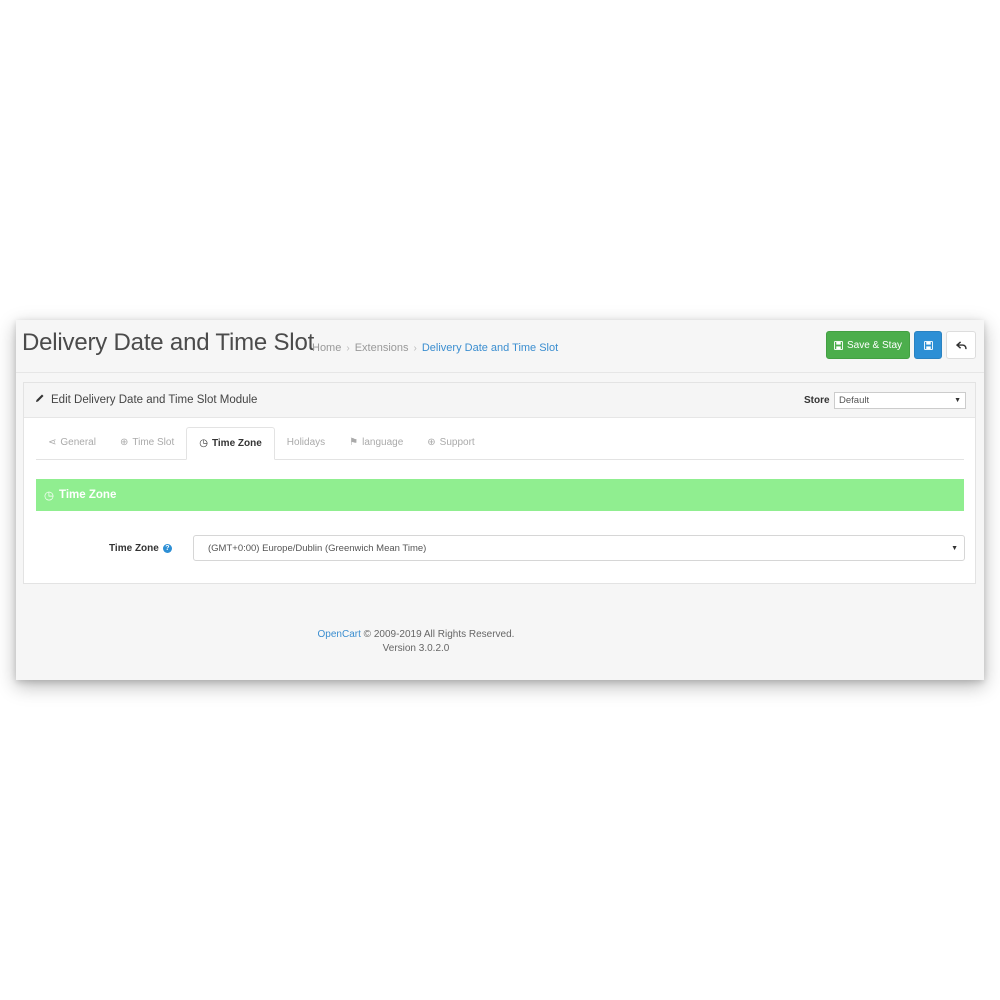  I want to click on store-select-value: Default, so click(854, 400).